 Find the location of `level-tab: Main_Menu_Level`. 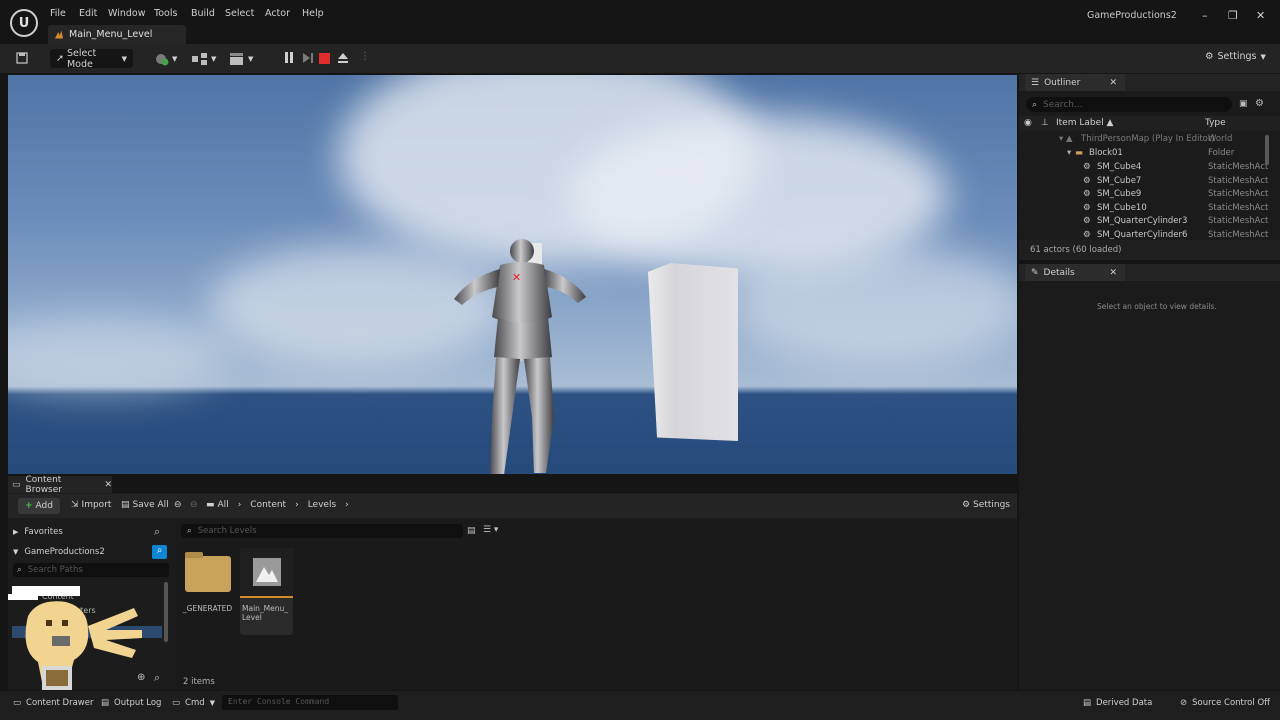

level-tab: Main_Menu_Level is located at coordinates (117, 34).